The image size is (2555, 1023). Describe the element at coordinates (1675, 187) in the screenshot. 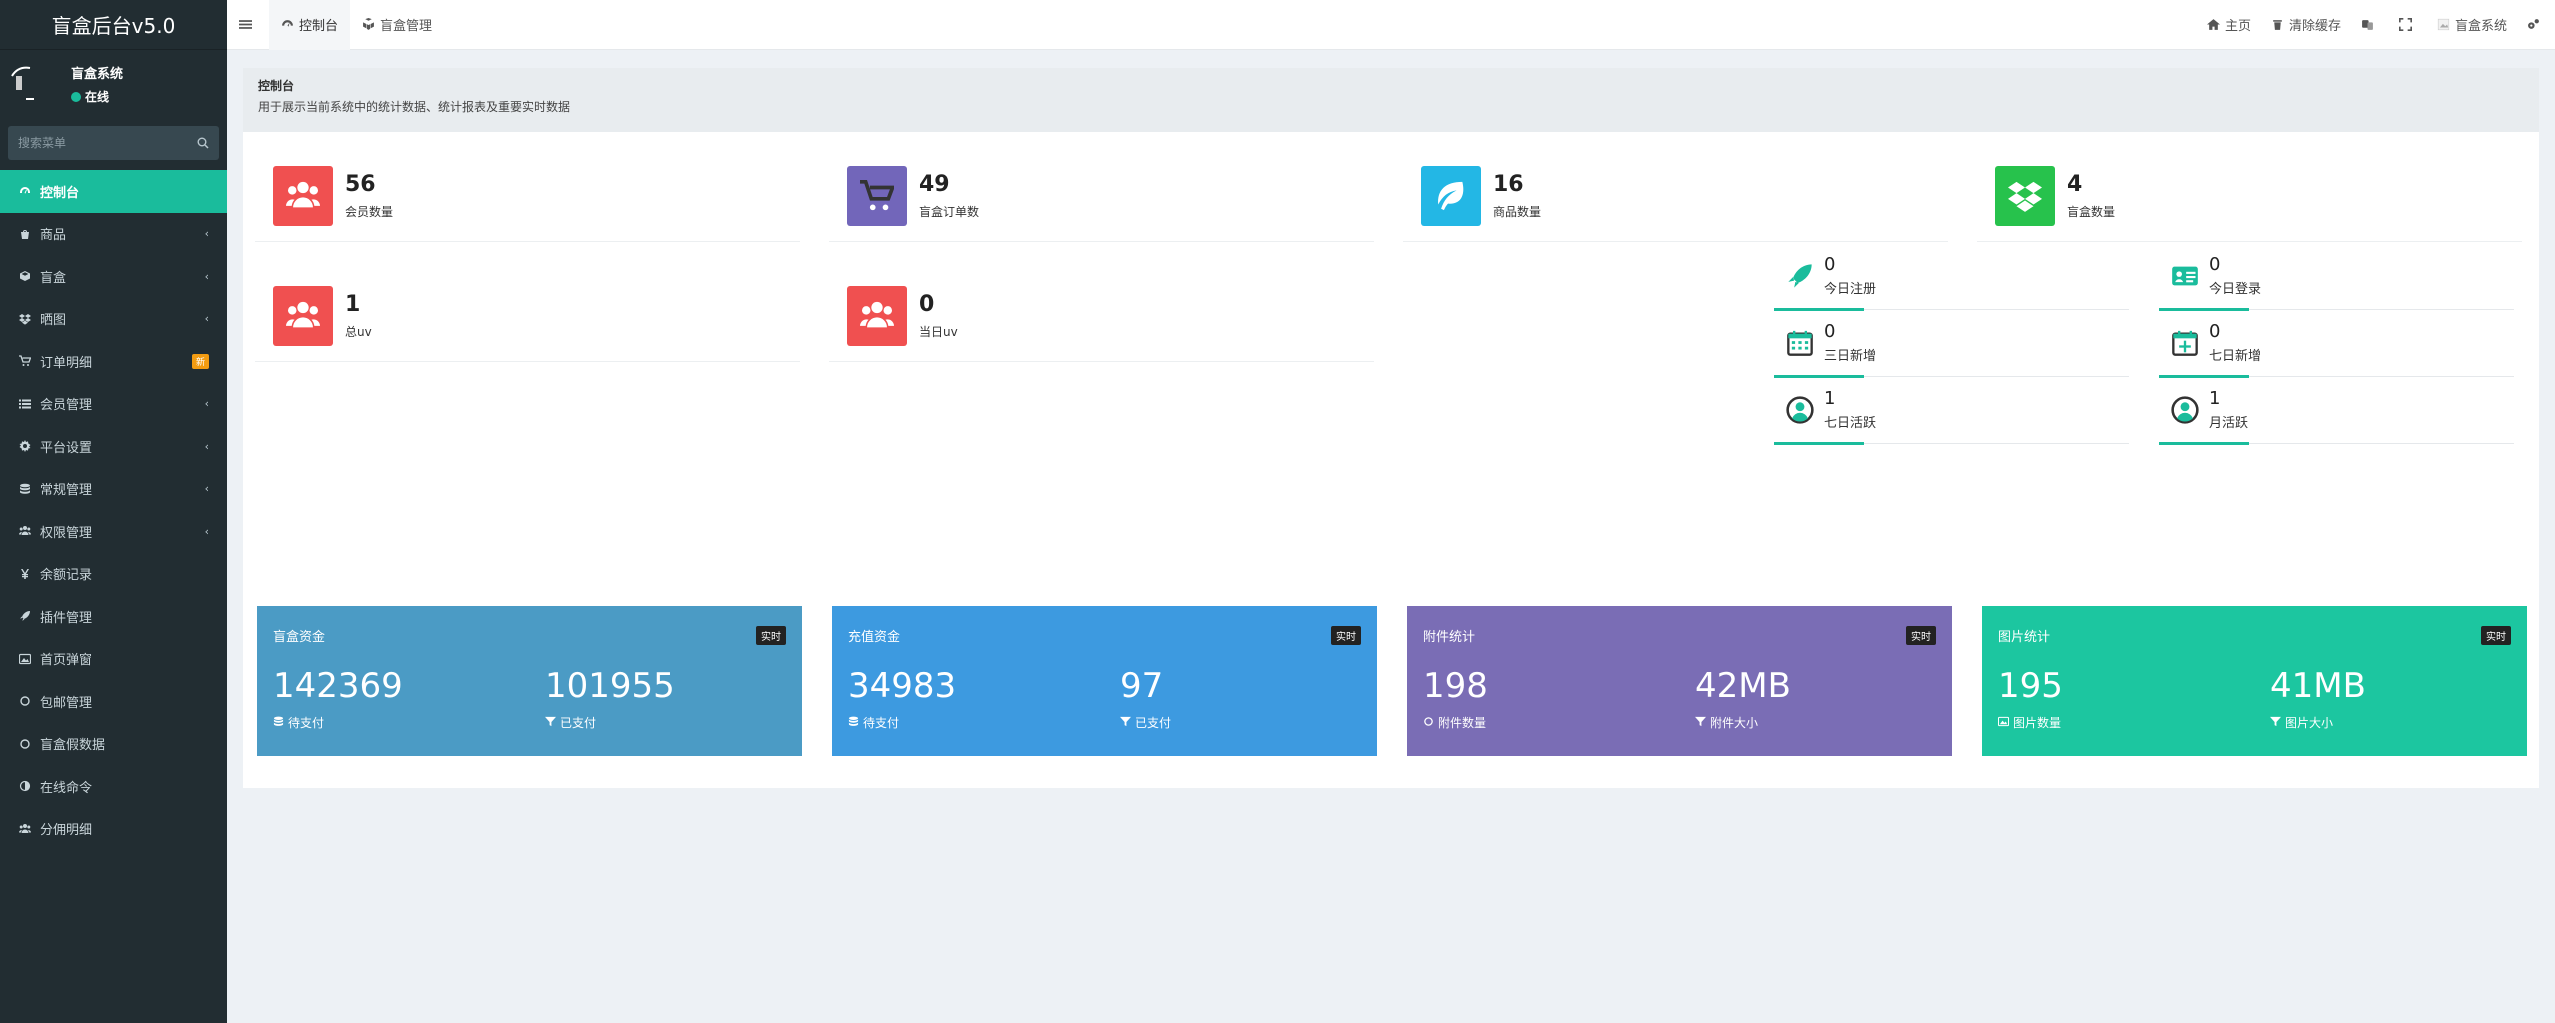

I see `stat-card: 16 商品数量` at that location.